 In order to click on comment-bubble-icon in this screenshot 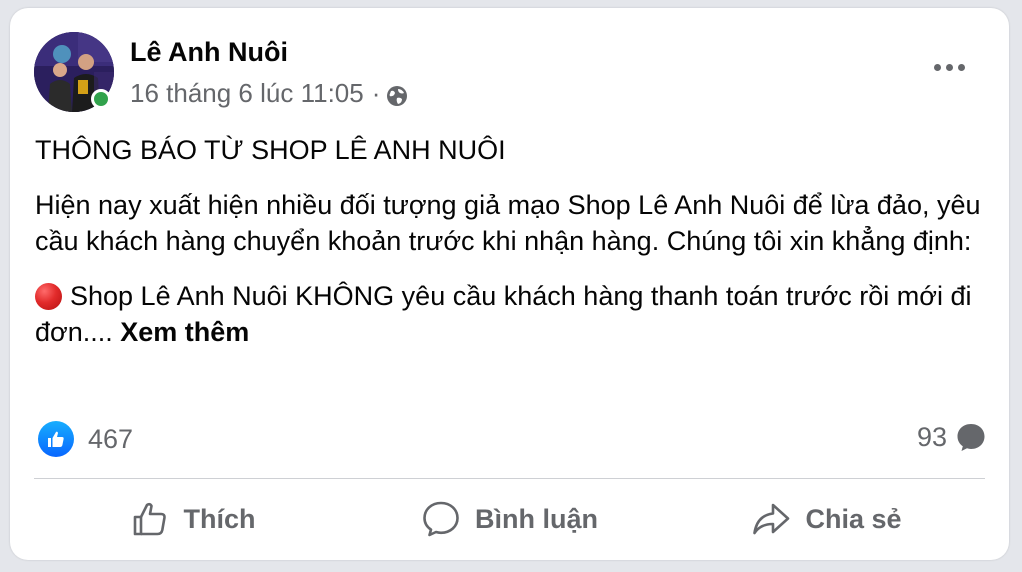, I will do `click(971, 437)`.